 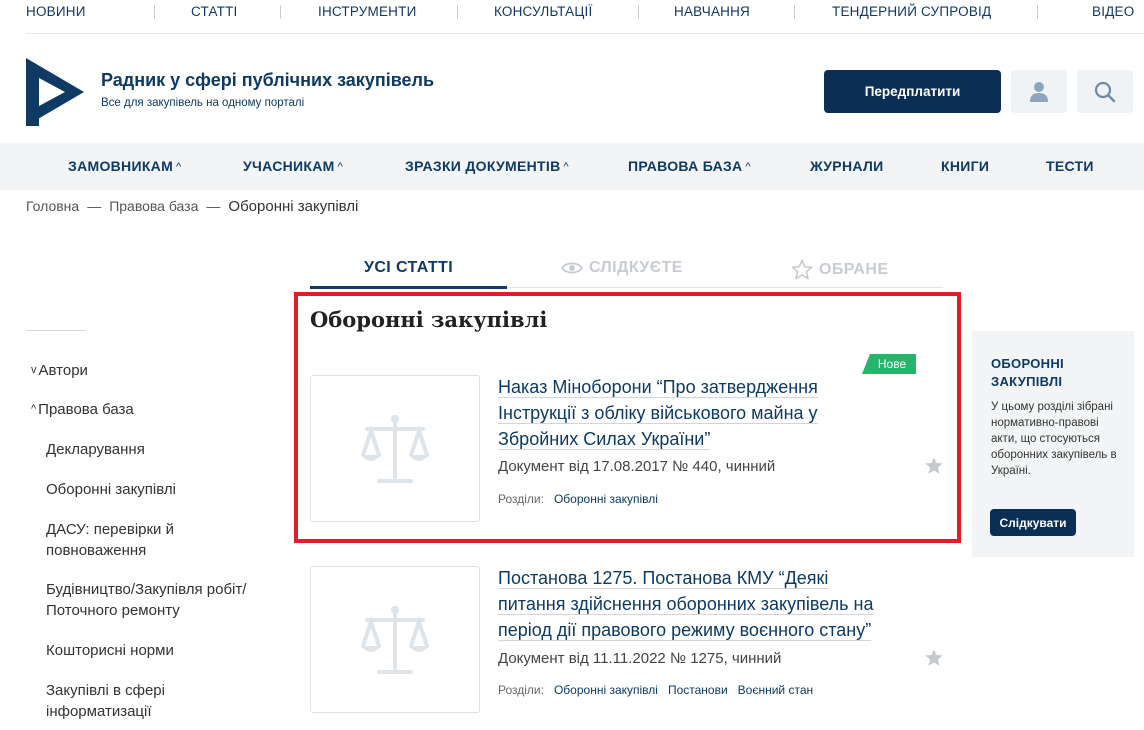 I want to click on active-tab-indicator, so click(x=408, y=287).